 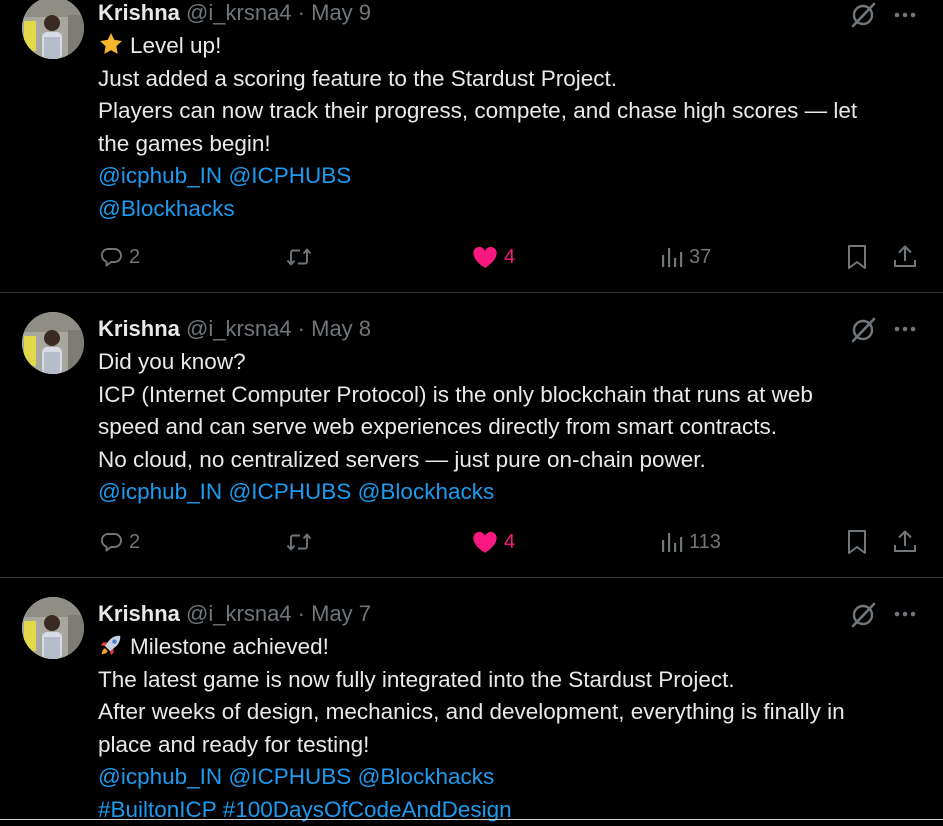 I want to click on tweet-line: Milestone achieved!, so click(x=513, y=647).